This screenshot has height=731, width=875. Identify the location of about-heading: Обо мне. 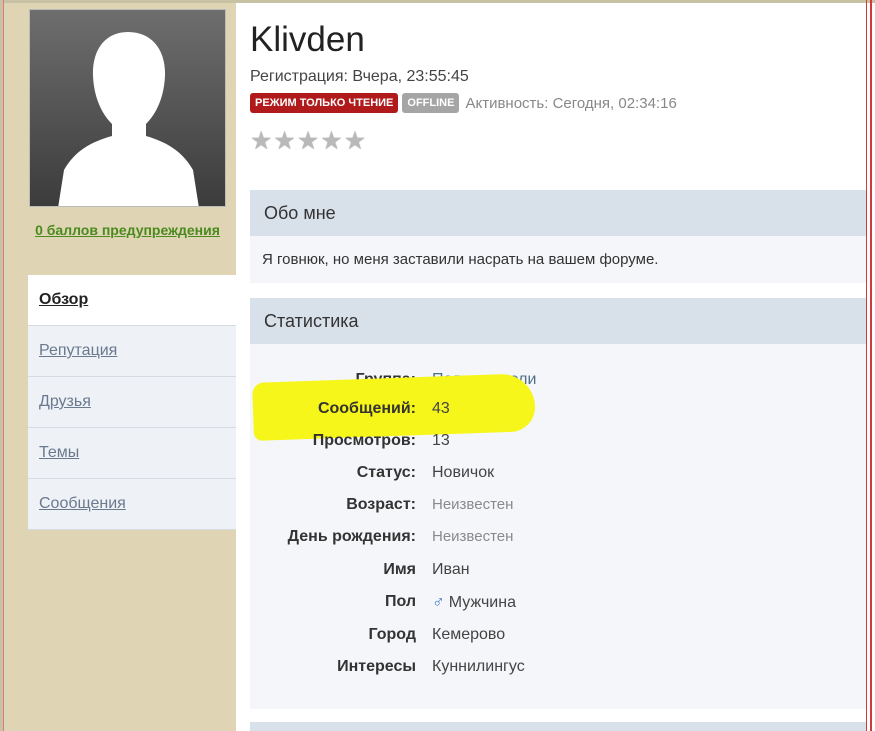
(558, 213).